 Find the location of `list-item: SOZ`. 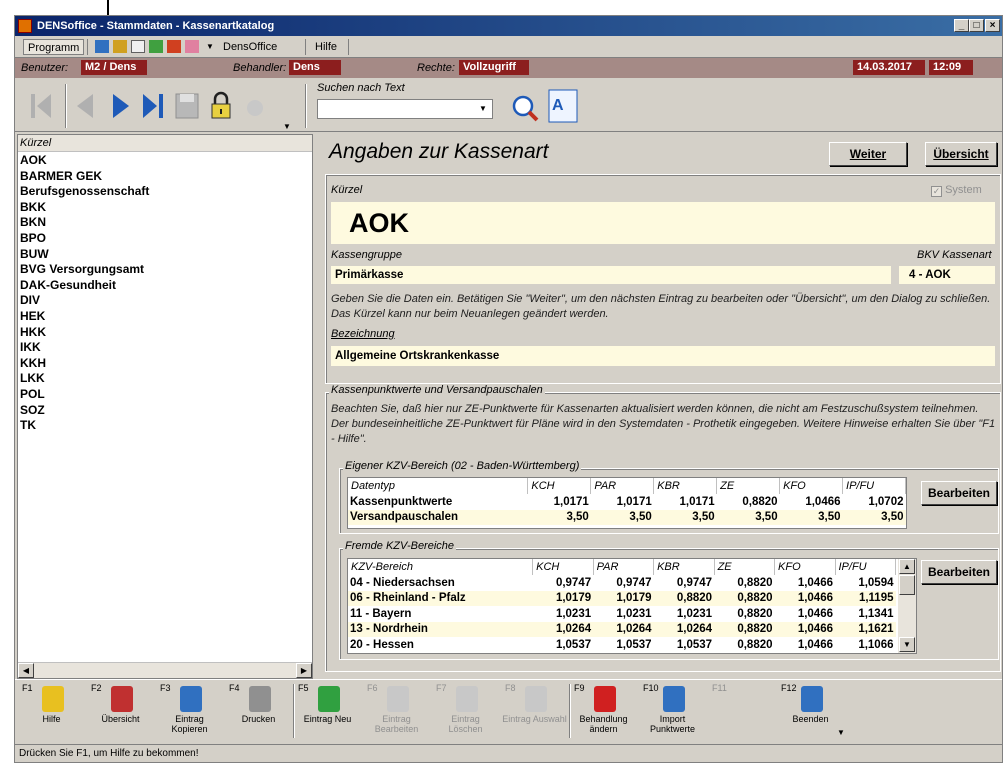

list-item: SOZ is located at coordinates (158, 411).